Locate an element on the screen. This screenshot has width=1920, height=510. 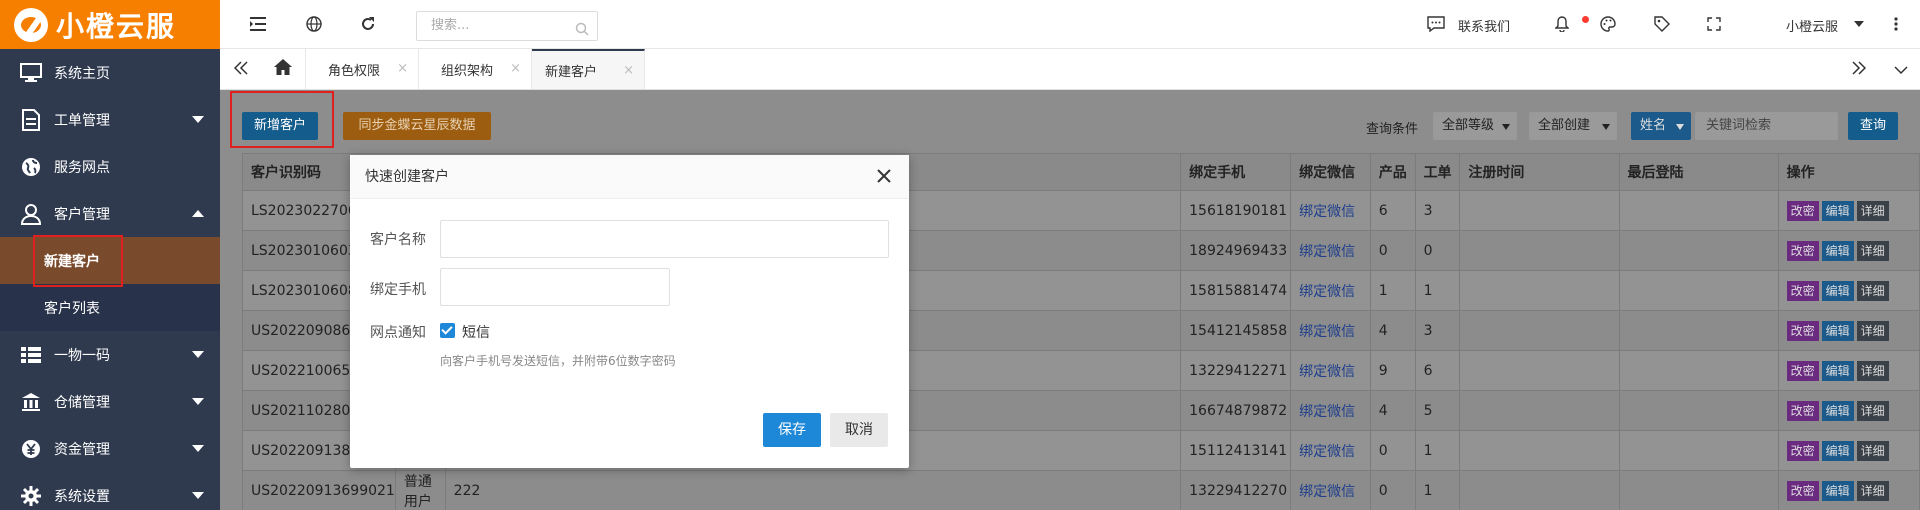
user-menu: 小橙云服 is located at coordinates (1812, 25).